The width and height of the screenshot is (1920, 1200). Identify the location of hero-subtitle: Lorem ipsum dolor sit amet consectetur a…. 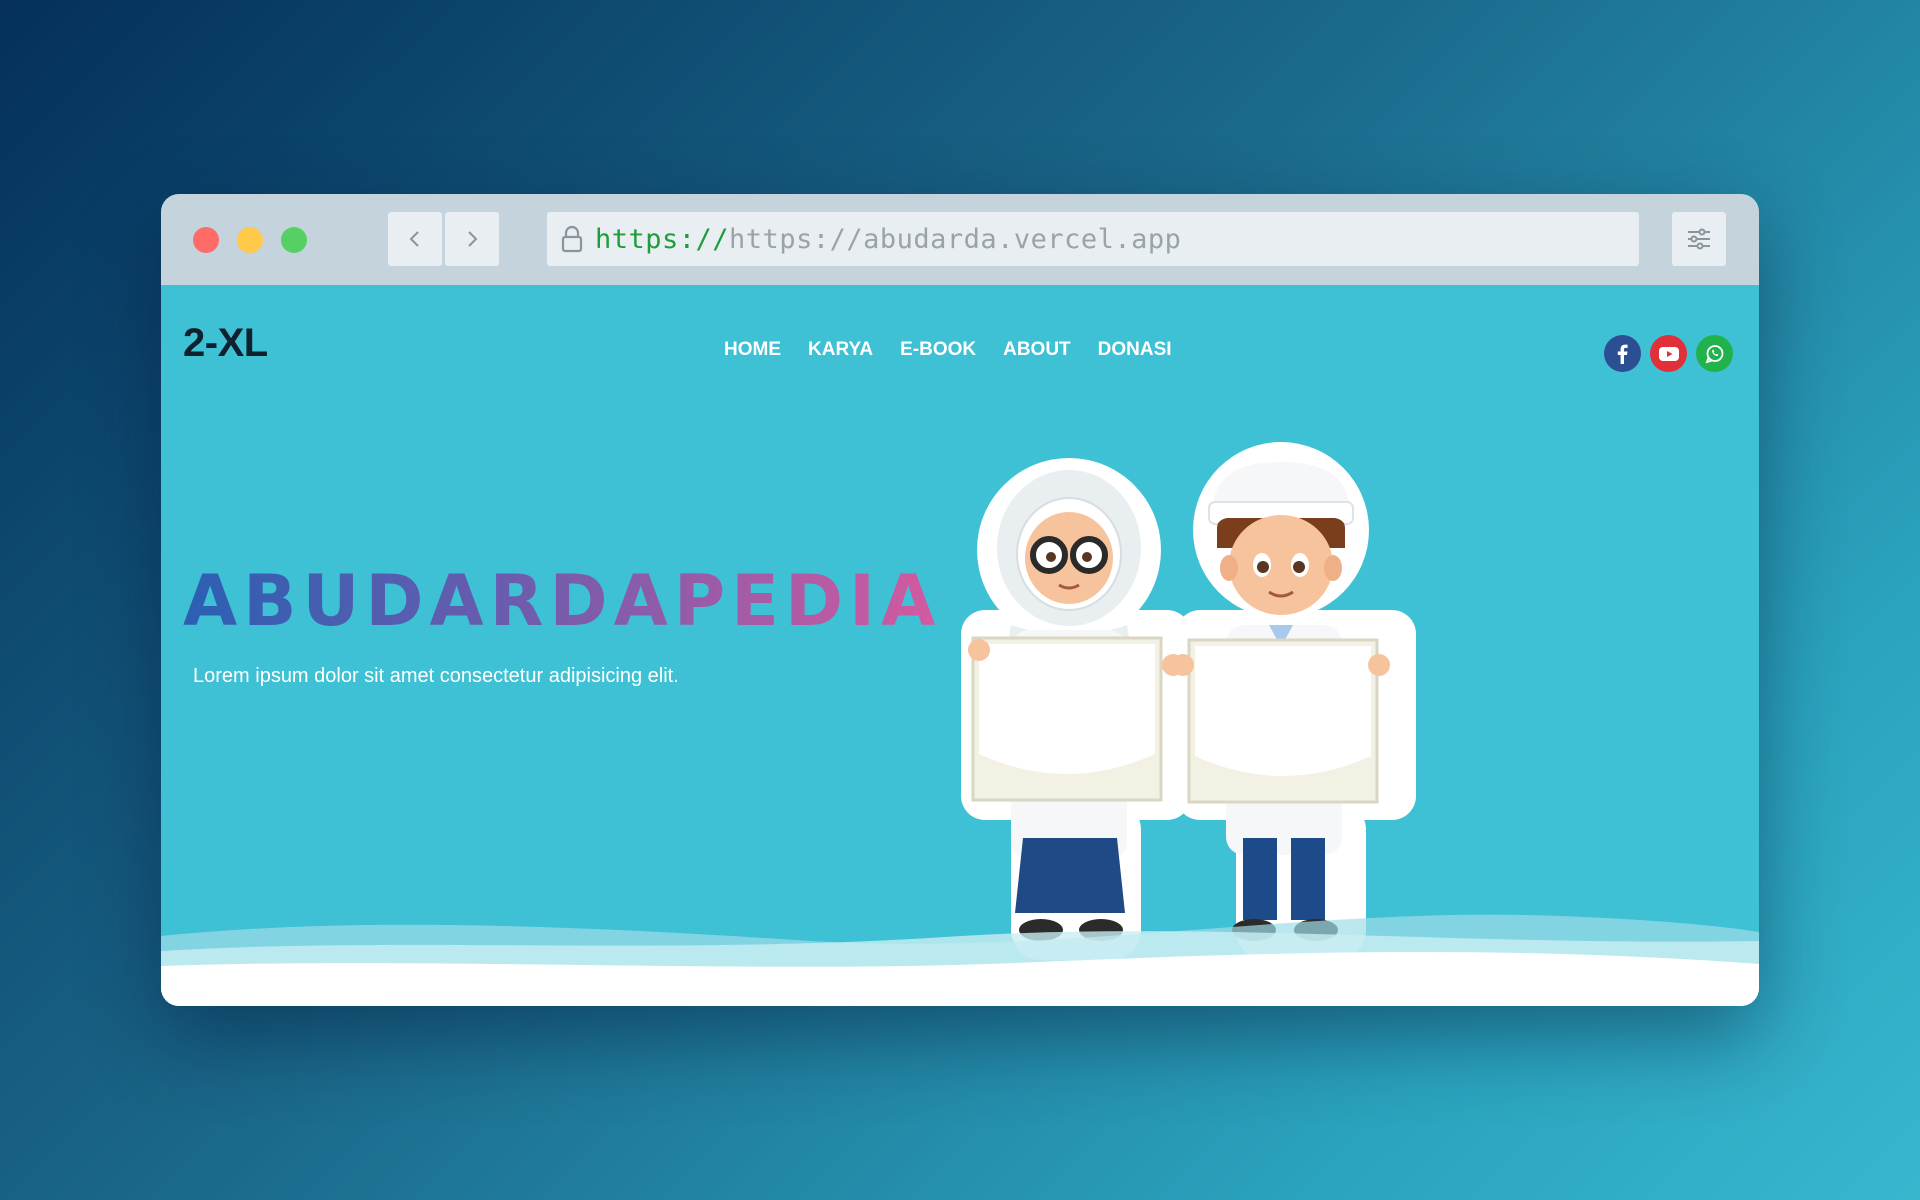
(436, 676).